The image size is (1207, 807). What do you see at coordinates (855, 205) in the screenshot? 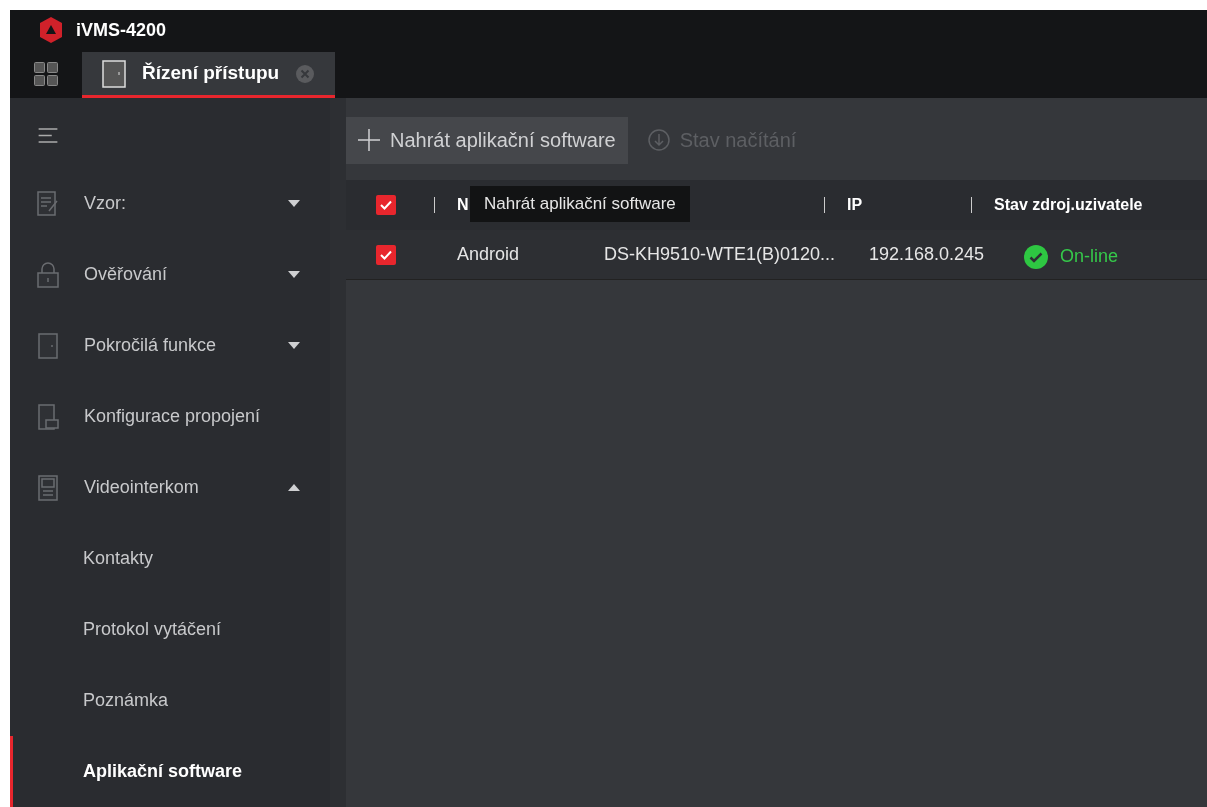
I see `column-header: IP` at bounding box center [855, 205].